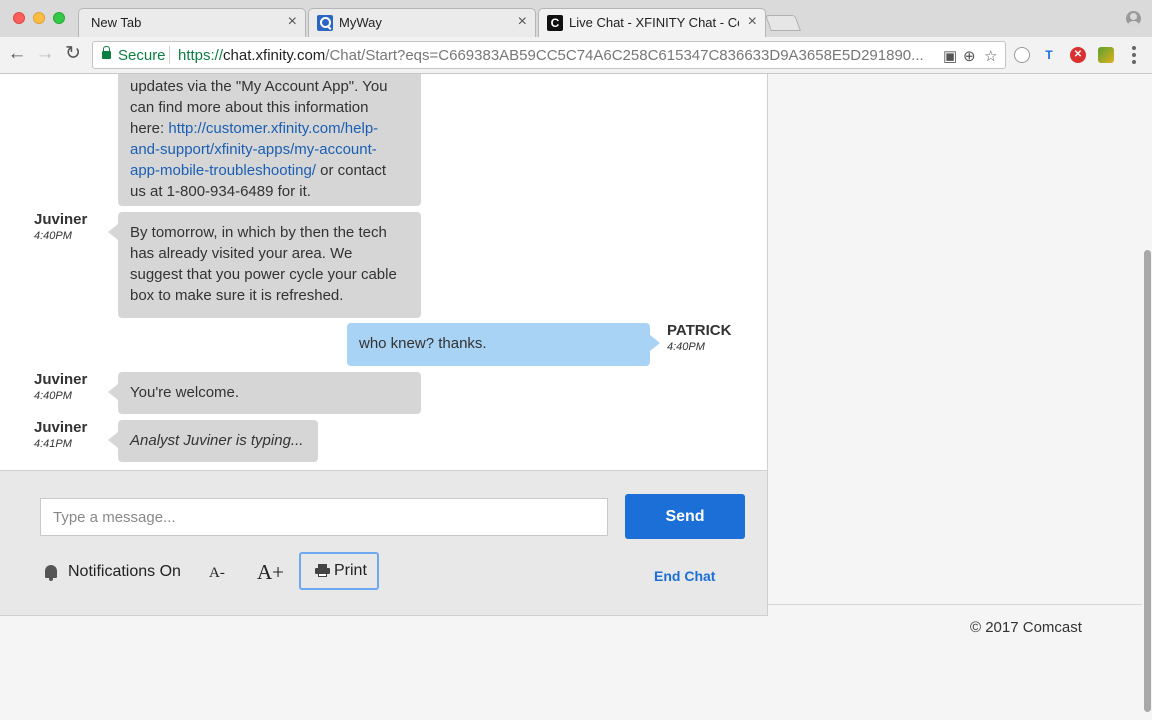  I want to click on notifications-label: Notifications On, so click(124, 571).